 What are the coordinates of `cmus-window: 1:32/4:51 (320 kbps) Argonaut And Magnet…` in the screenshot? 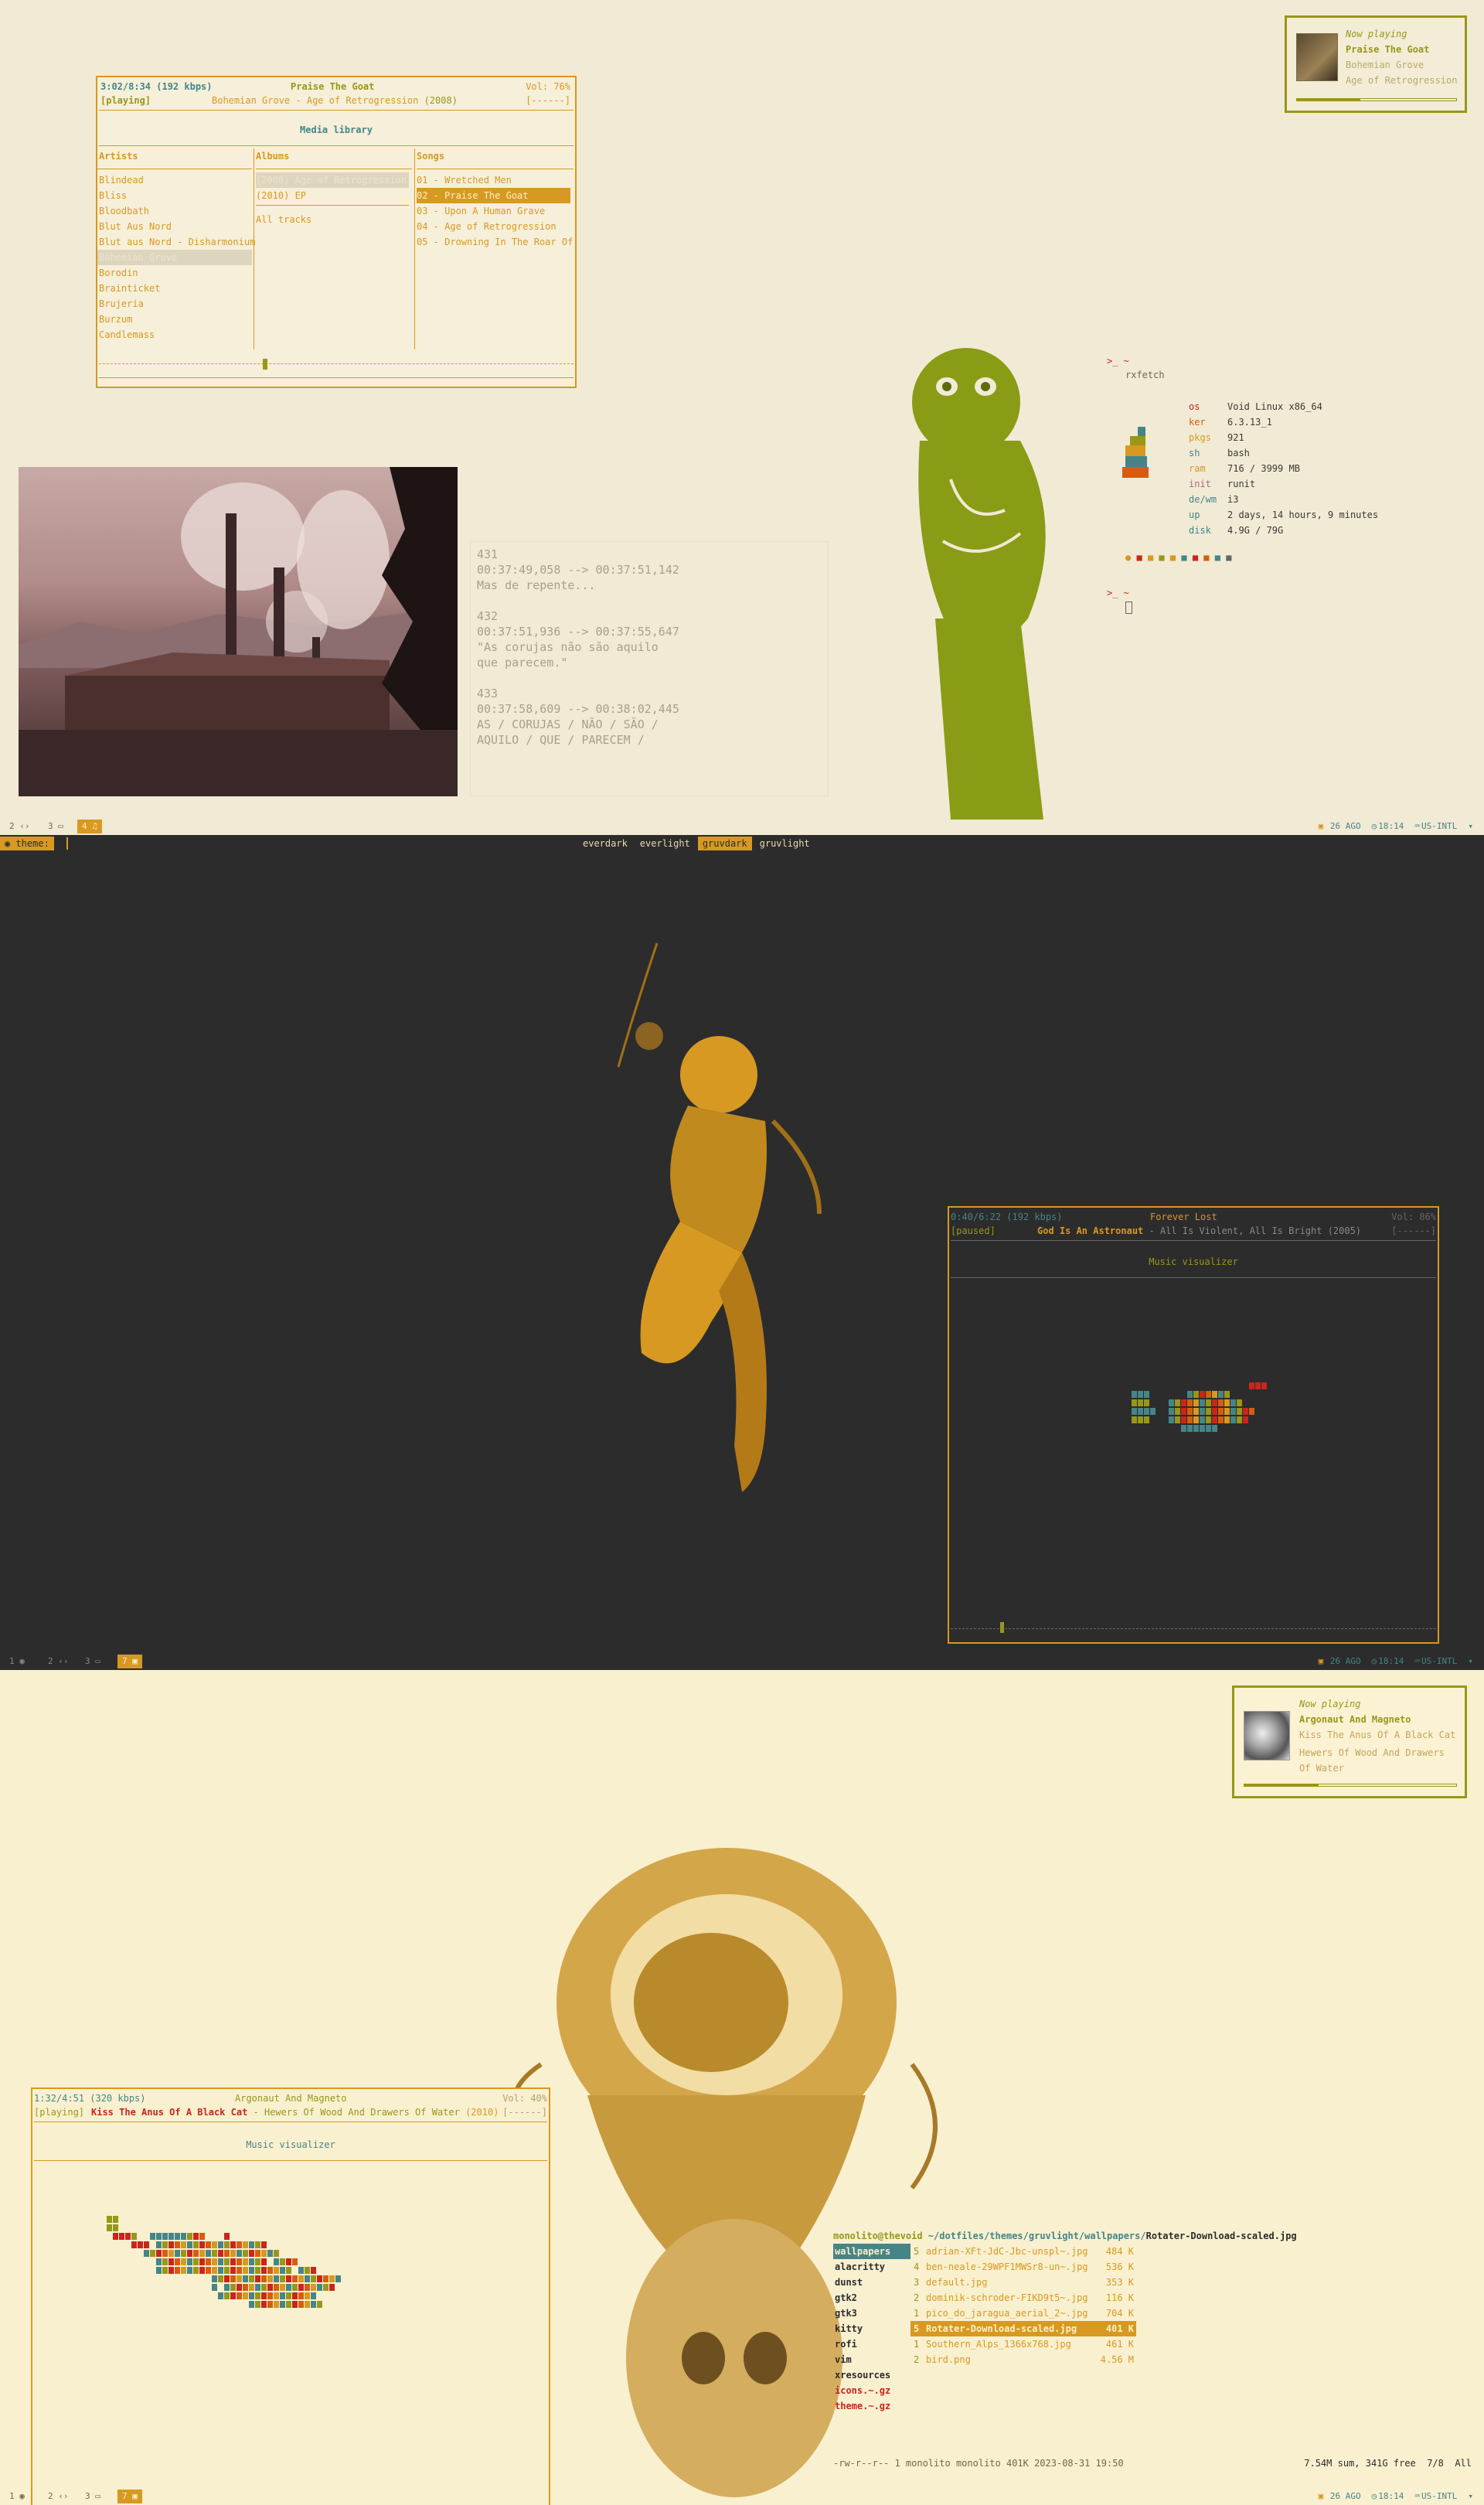 It's located at (290, 2296).